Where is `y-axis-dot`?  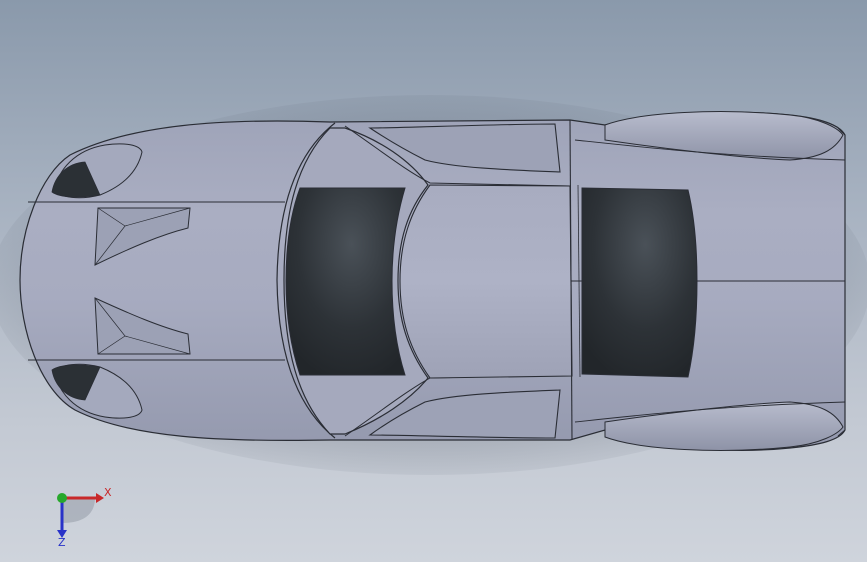
y-axis-dot is located at coordinates (62, 498).